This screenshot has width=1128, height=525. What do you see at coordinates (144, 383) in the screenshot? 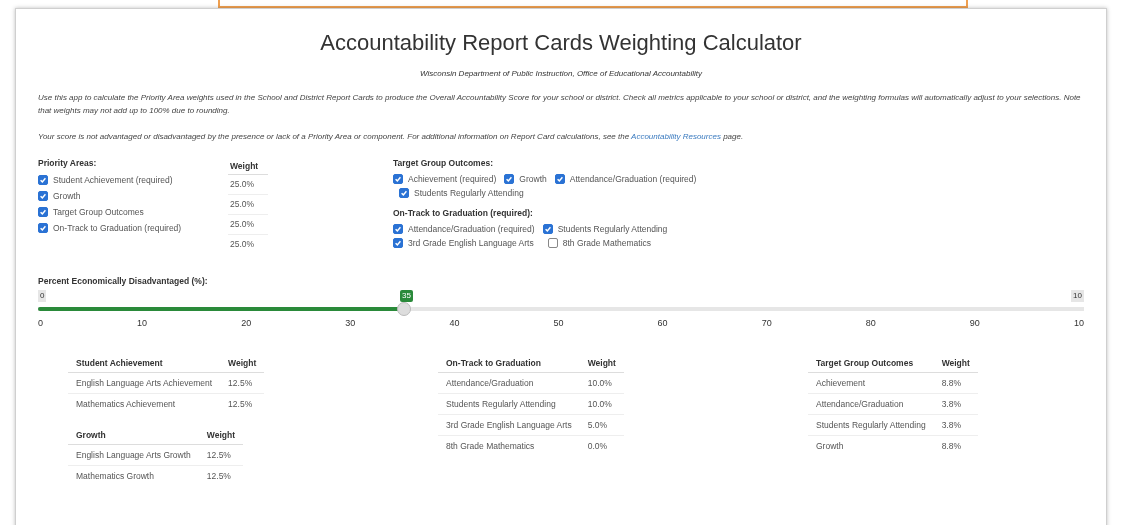
I see `table-cell: English Language Arts Achievement` at bounding box center [144, 383].